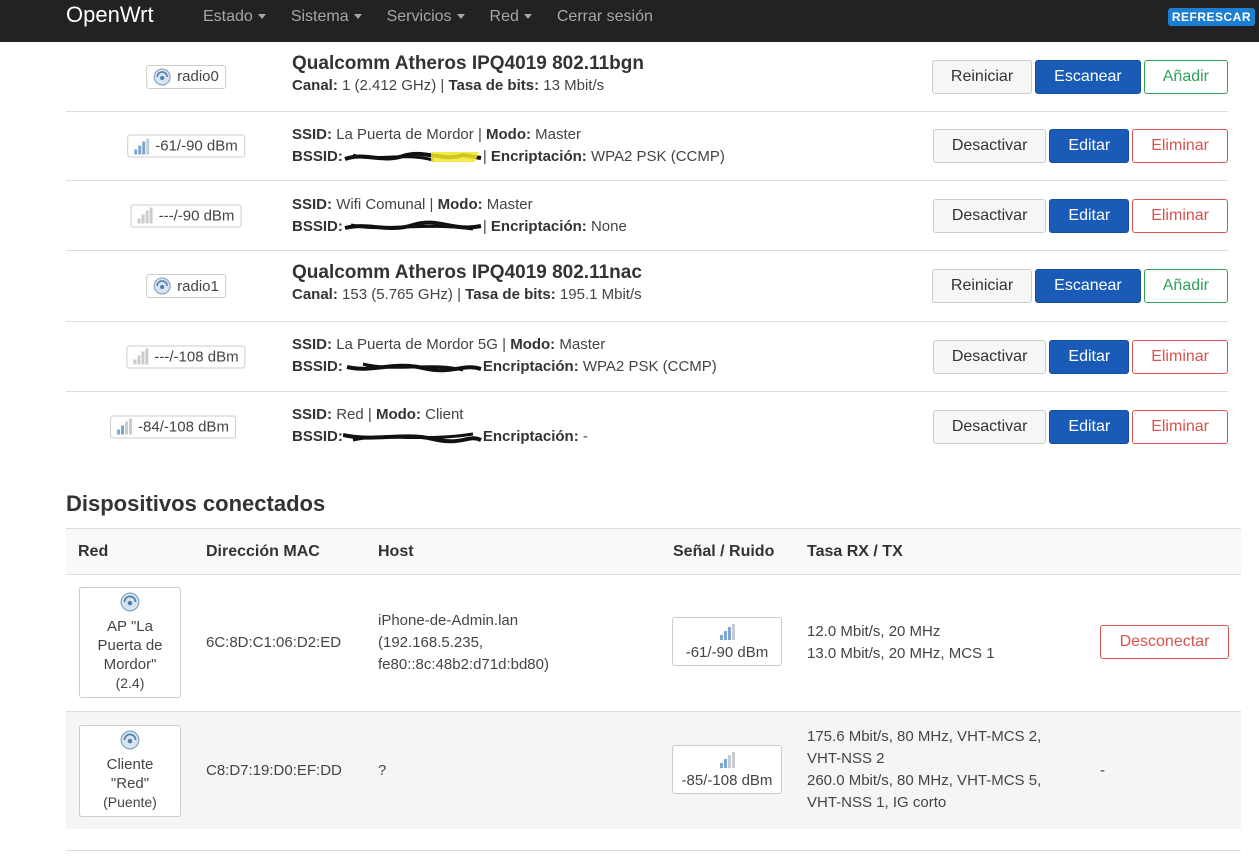 The width and height of the screenshot is (1259, 858). Describe the element at coordinates (93, 551) in the screenshot. I see `column-header-red: Red` at that location.